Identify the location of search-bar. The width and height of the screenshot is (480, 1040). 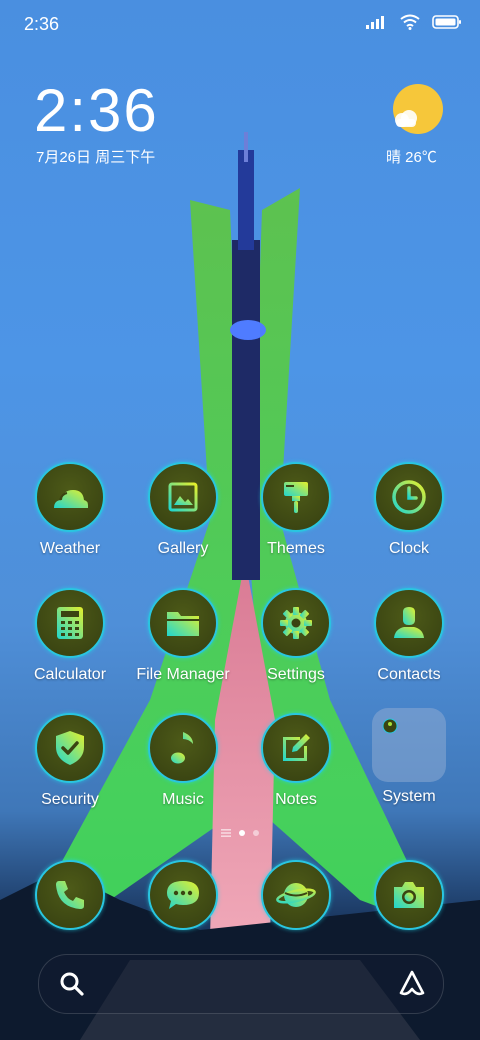
(241, 984).